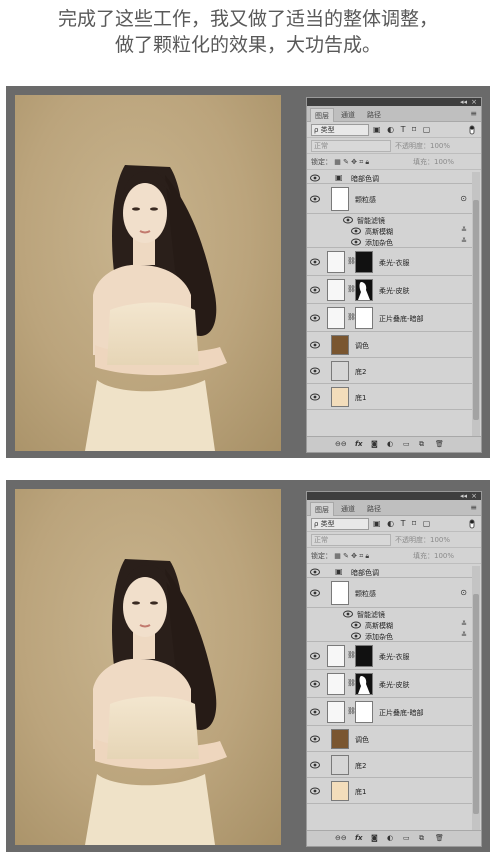 Image resolution: width=496 pixels, height=868 pixels. What do you see at coordinates (362, 740) in the screenshot?
I see `layer-name: 调色` at bounding box center [362, 740].